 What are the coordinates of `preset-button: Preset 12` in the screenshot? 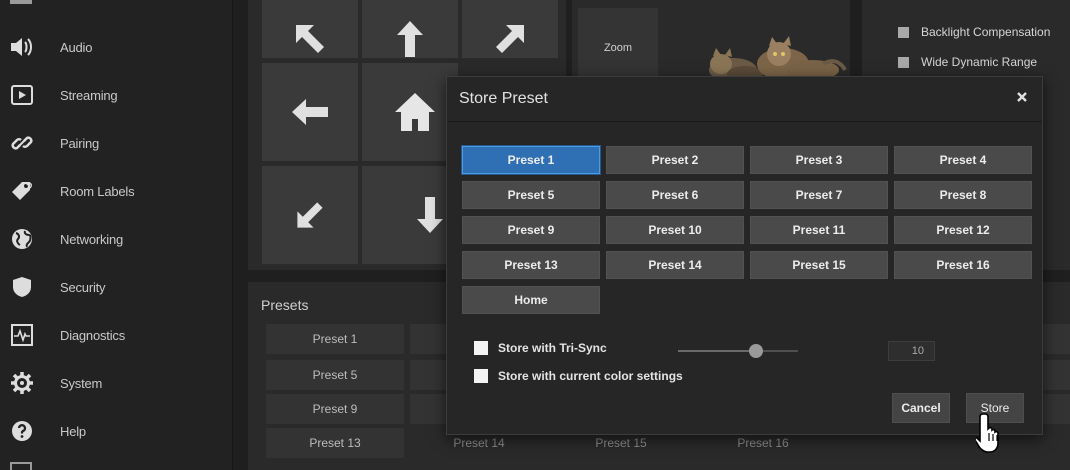 It's located at (963, 230).